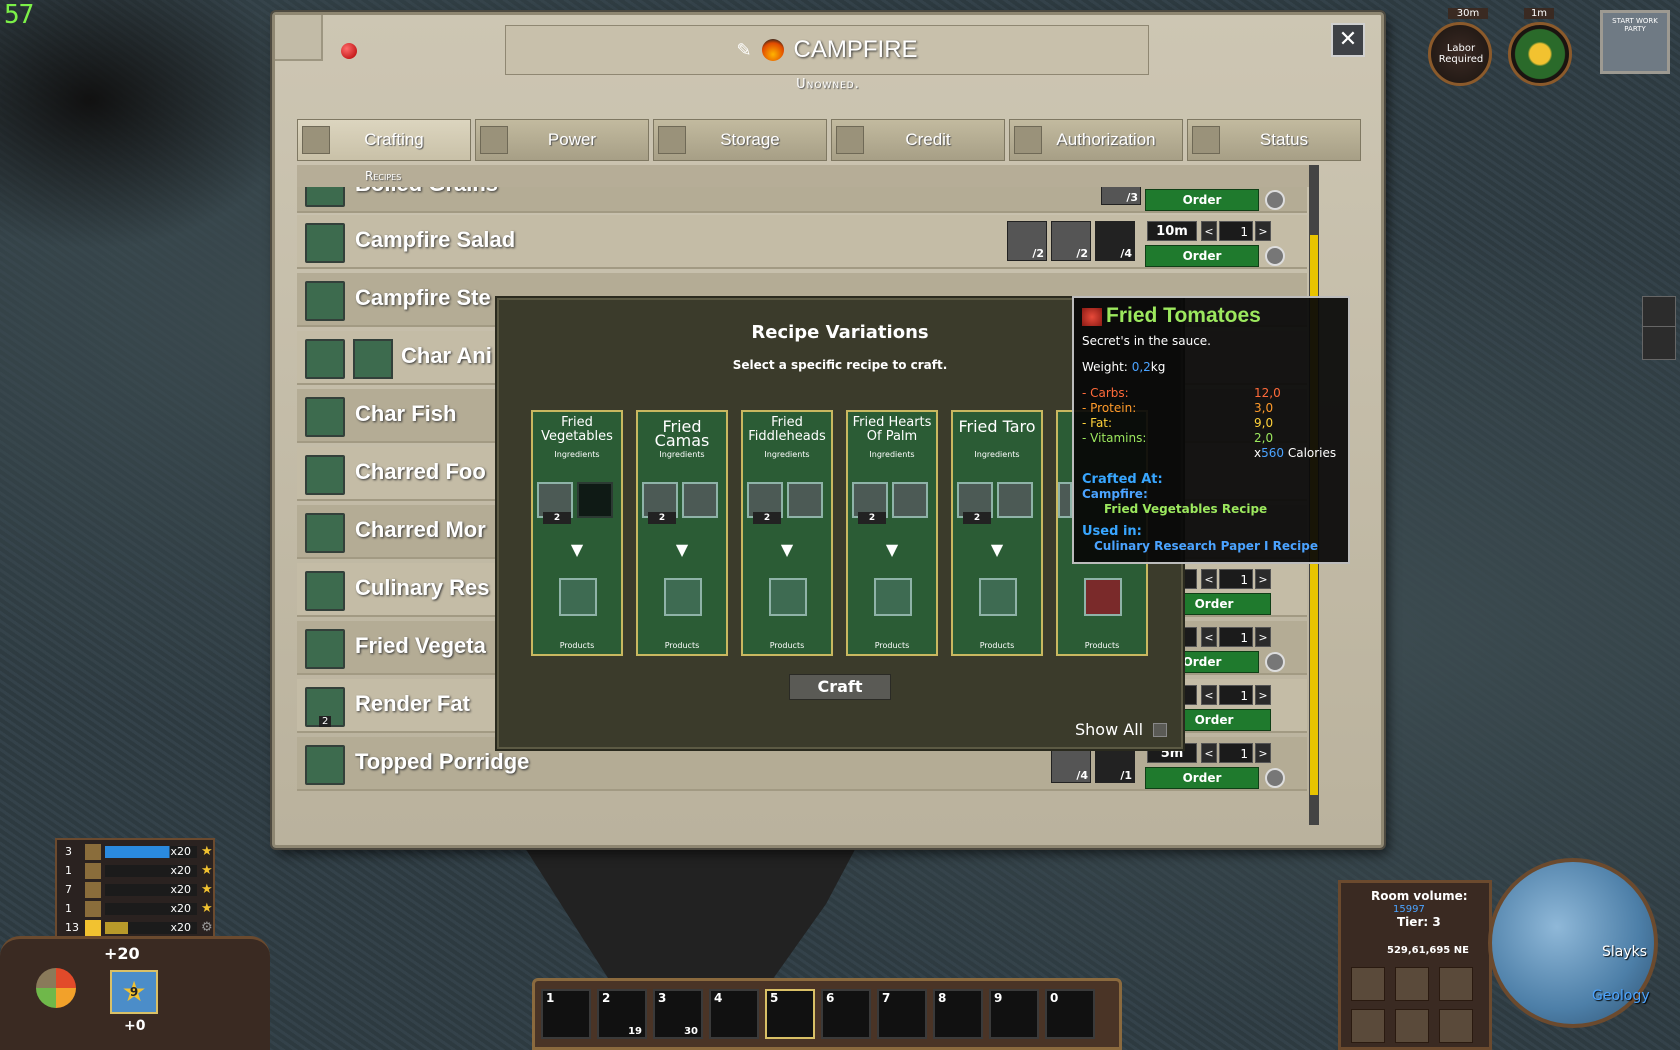 This screenshot has height=1050, width=1680. Describe the element at coordinates (420, 471) in the screenshot. I see `recipe-name: Charred Foo` at that location.